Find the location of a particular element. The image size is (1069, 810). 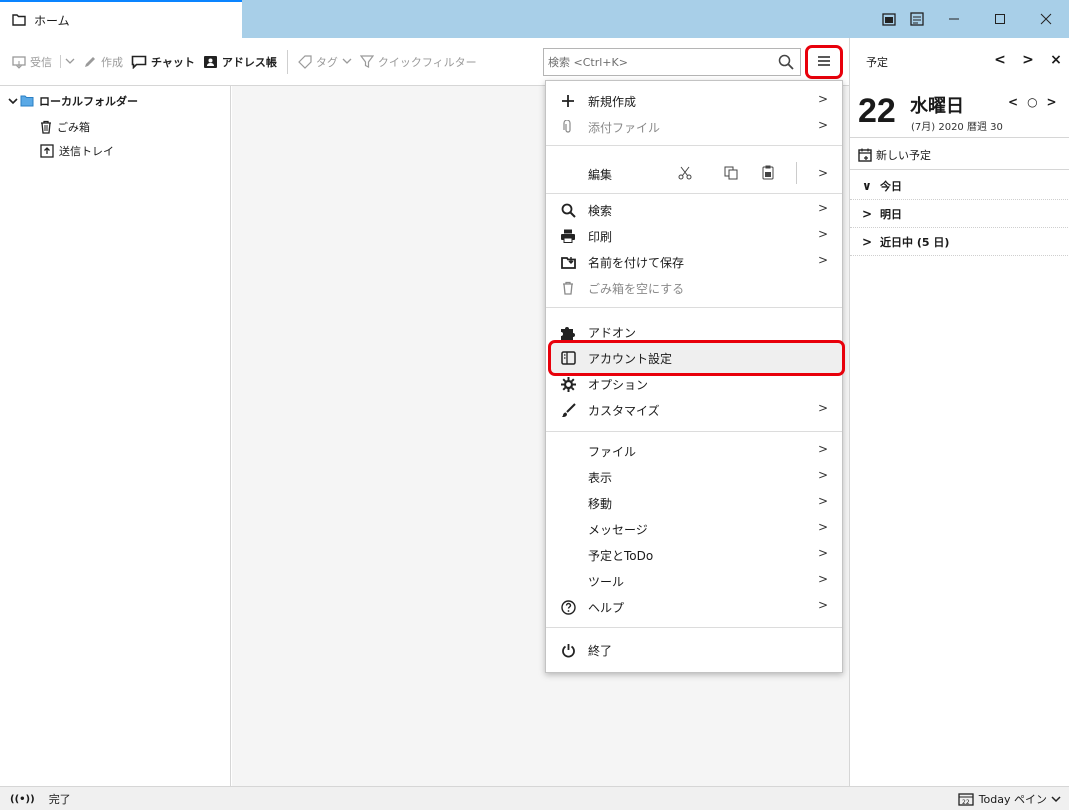

write-button: 作成 is located at coordinates (103, 62).